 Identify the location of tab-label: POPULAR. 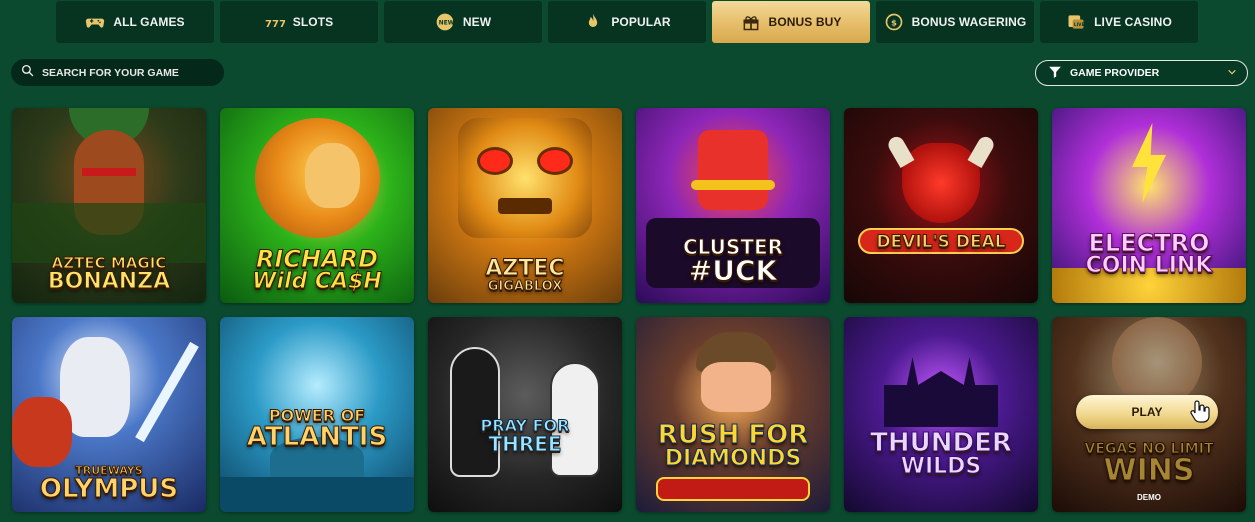
(641, 22).